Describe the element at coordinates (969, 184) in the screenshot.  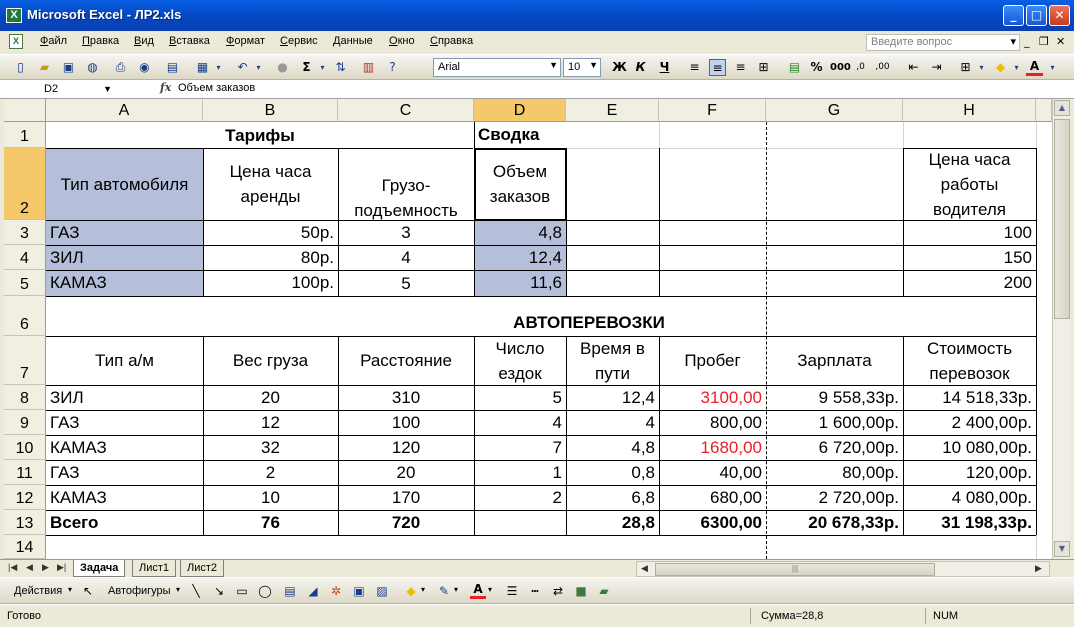
I see `cell-h2: Цена часа работы водителя` at that location.